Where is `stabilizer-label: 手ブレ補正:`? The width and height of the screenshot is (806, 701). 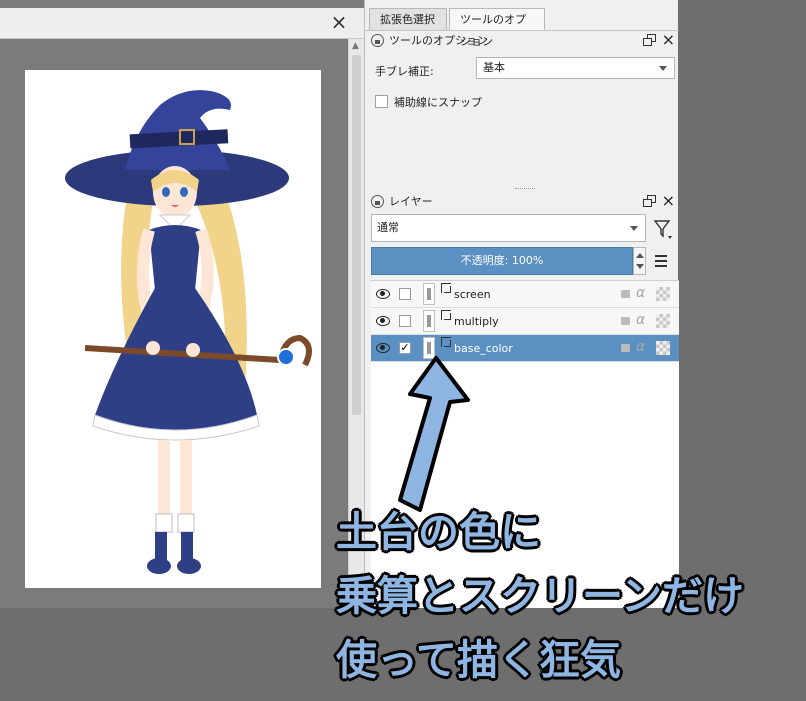
stabilizer-label: 手ブレ補正: is located at coordinates (404, 71).